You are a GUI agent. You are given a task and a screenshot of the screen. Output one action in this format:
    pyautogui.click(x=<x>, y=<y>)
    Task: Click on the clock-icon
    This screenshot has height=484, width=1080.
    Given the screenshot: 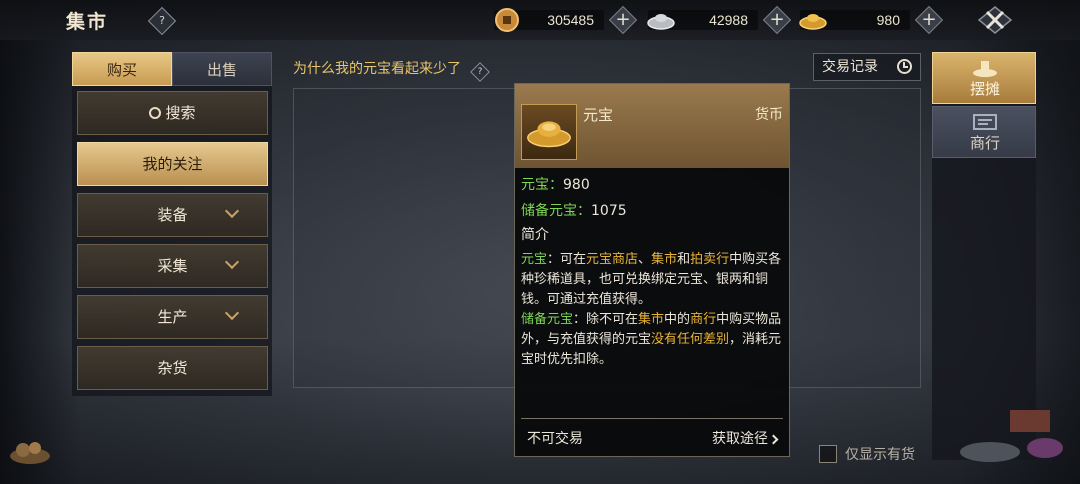 What is the action you would take?
    pyautogui.click(x=904, y=66)
    